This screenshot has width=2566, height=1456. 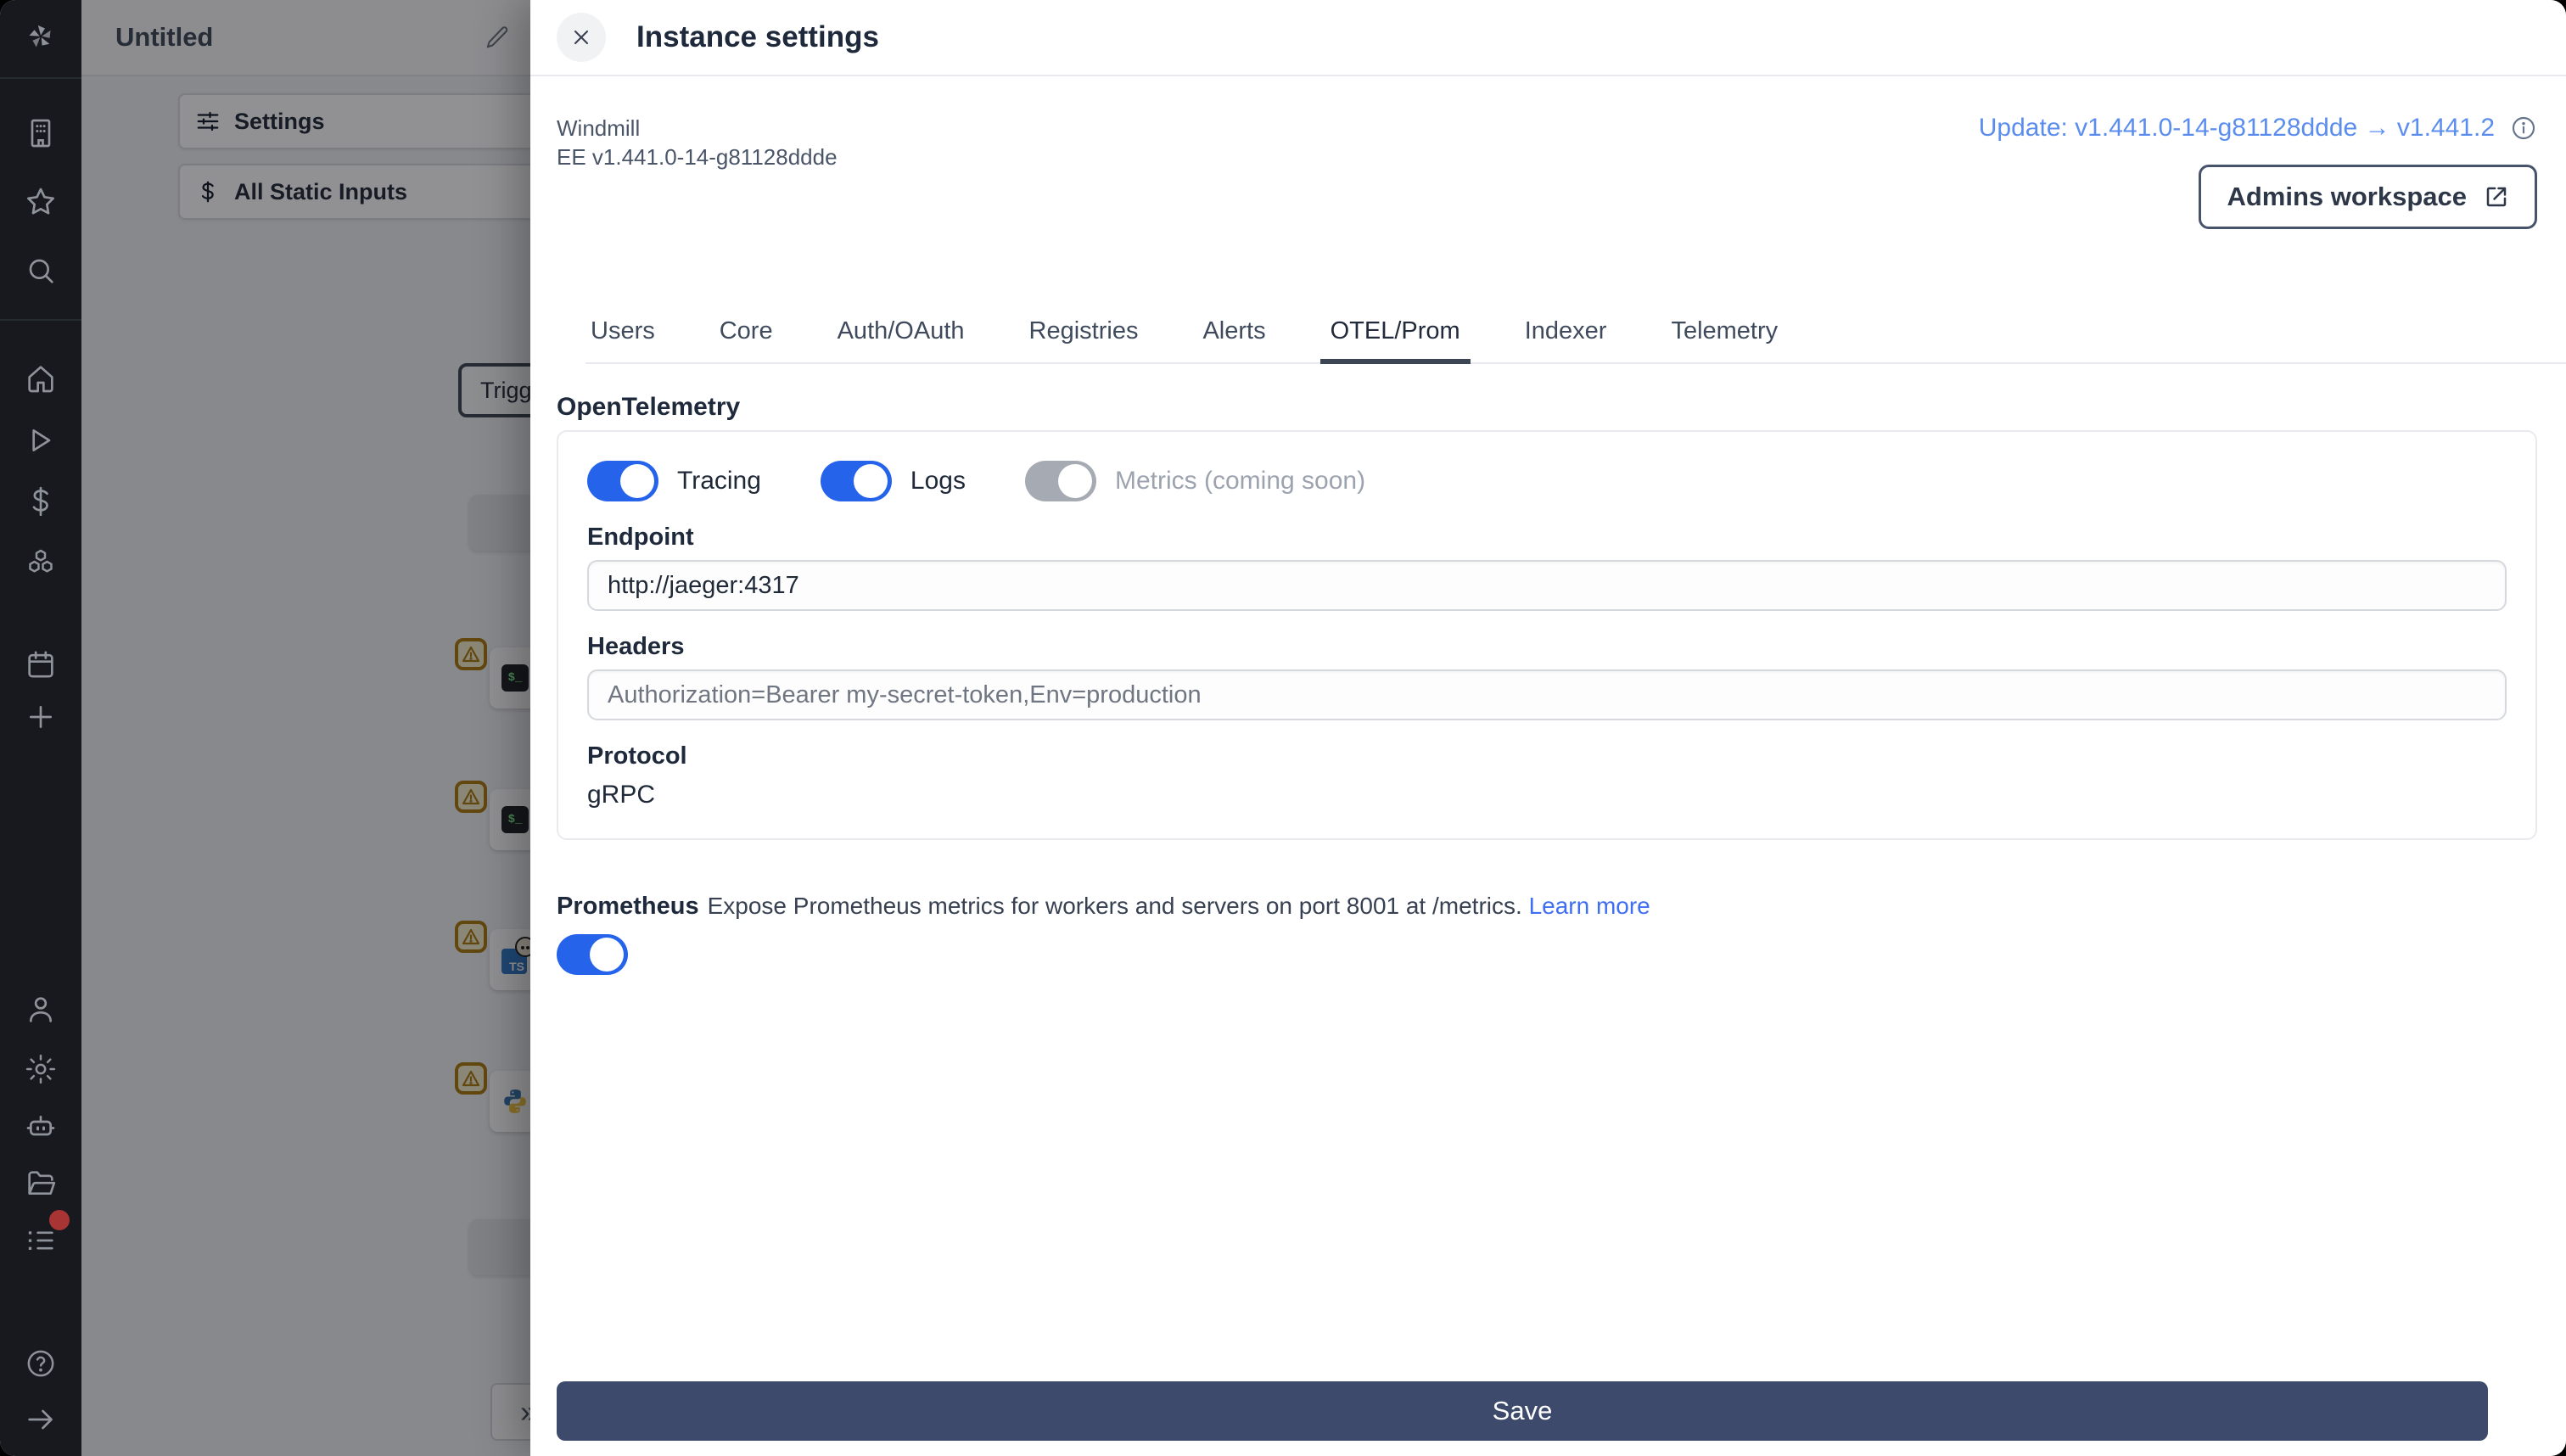 What do you see at coordinates (41, 378) in the screenshot?
I see `home-icon` at bounding box center [41, 378].